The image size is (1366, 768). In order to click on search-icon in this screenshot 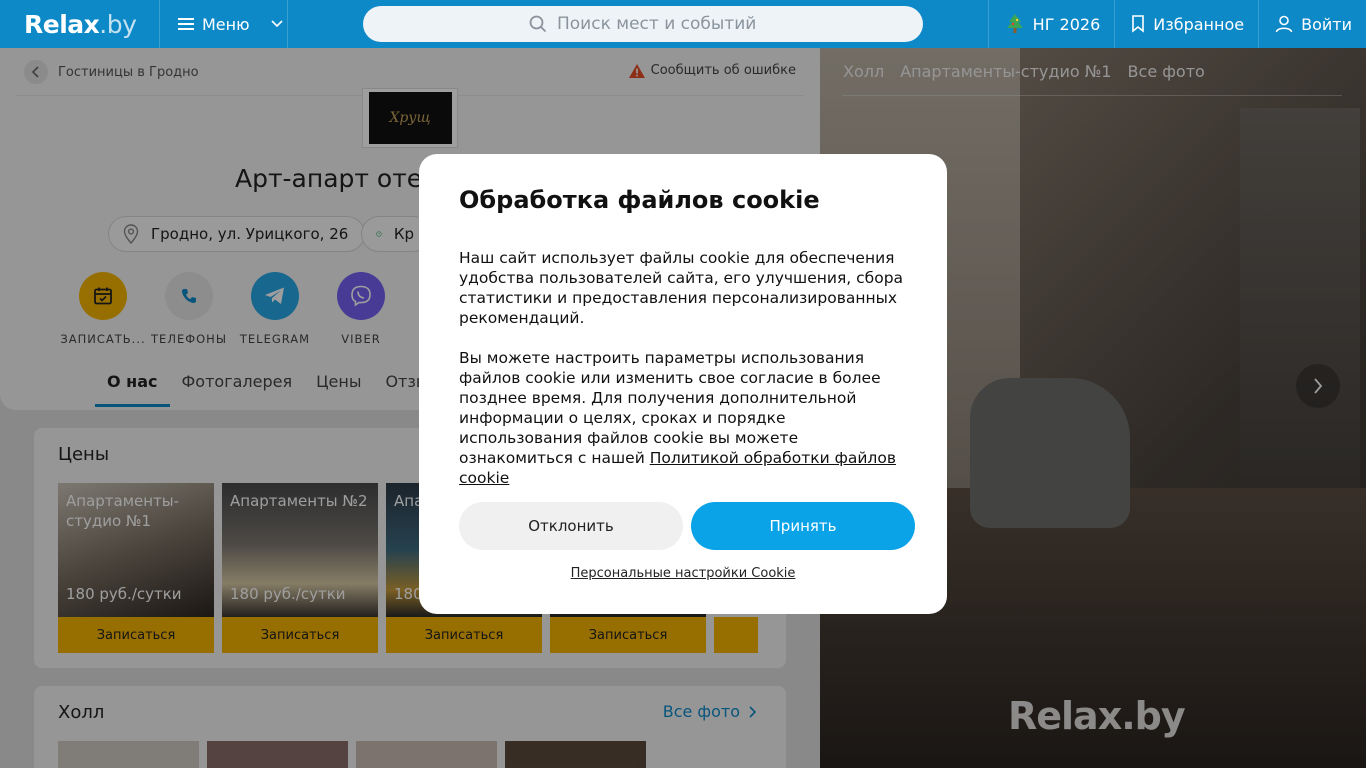, I will do `click(538, 24)`.